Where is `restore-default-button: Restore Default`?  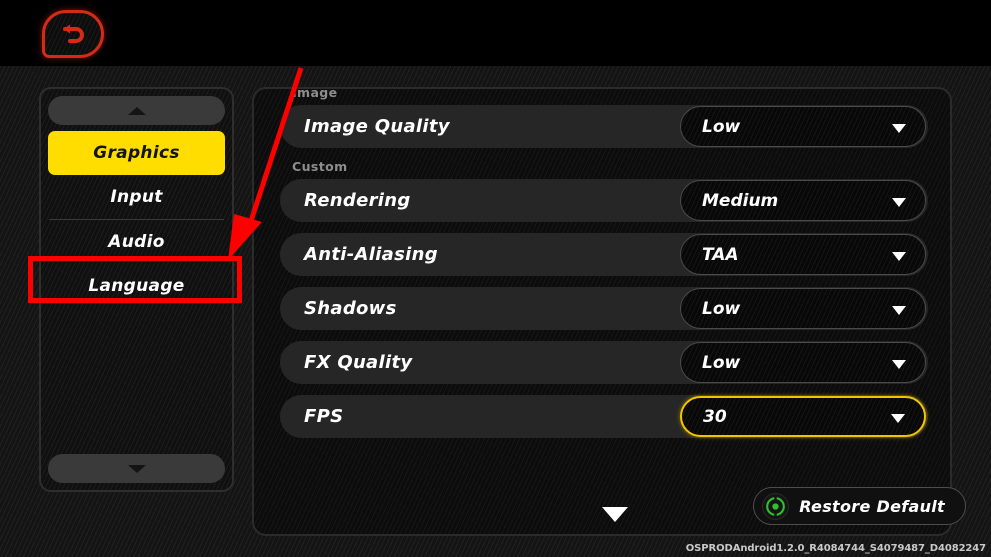
restore-default-button: Restore Default is located at coordinates (859, 506).